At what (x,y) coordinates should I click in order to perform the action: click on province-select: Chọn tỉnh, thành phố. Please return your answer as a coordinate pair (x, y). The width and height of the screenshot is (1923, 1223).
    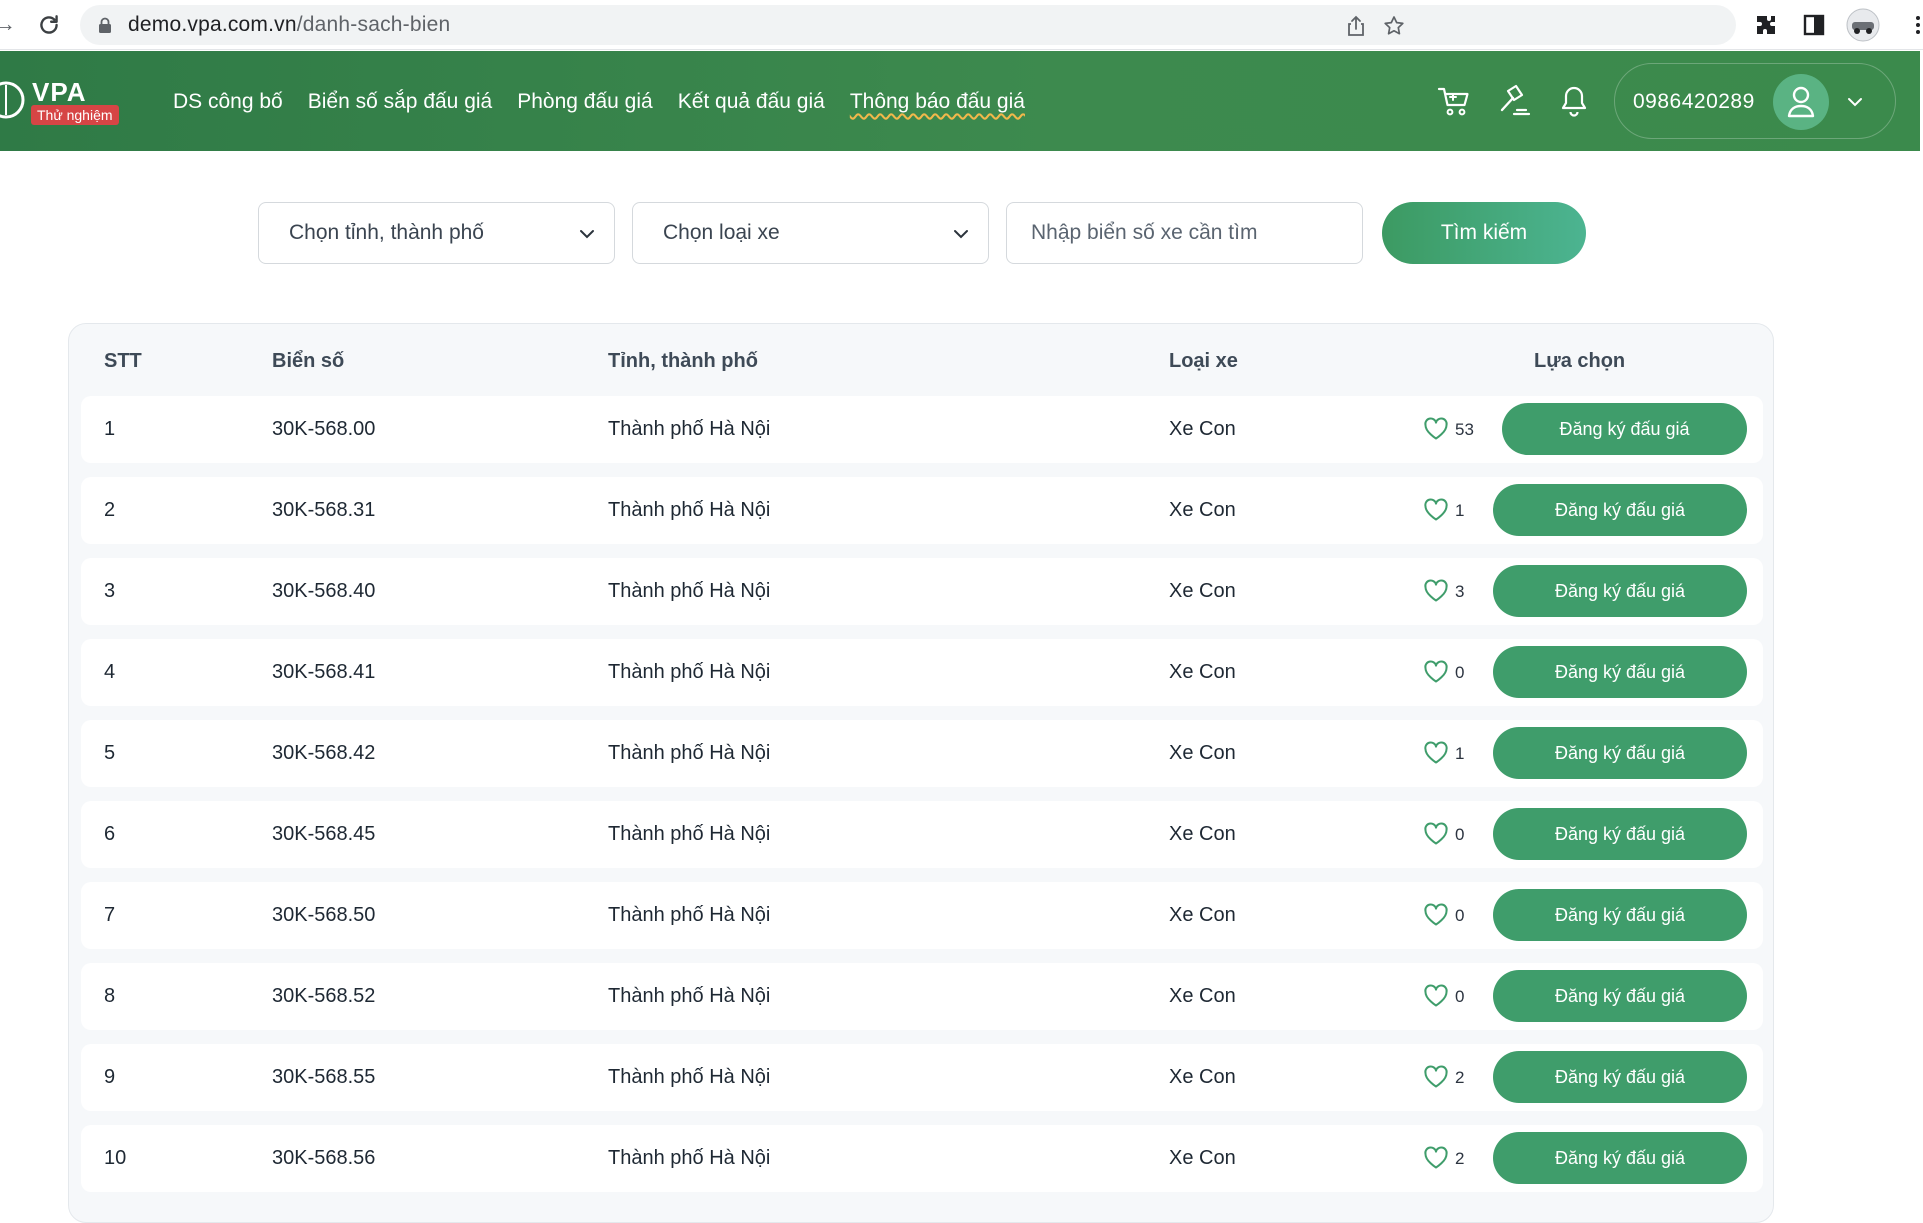
    Looking at the image, I should click on (436, 233).